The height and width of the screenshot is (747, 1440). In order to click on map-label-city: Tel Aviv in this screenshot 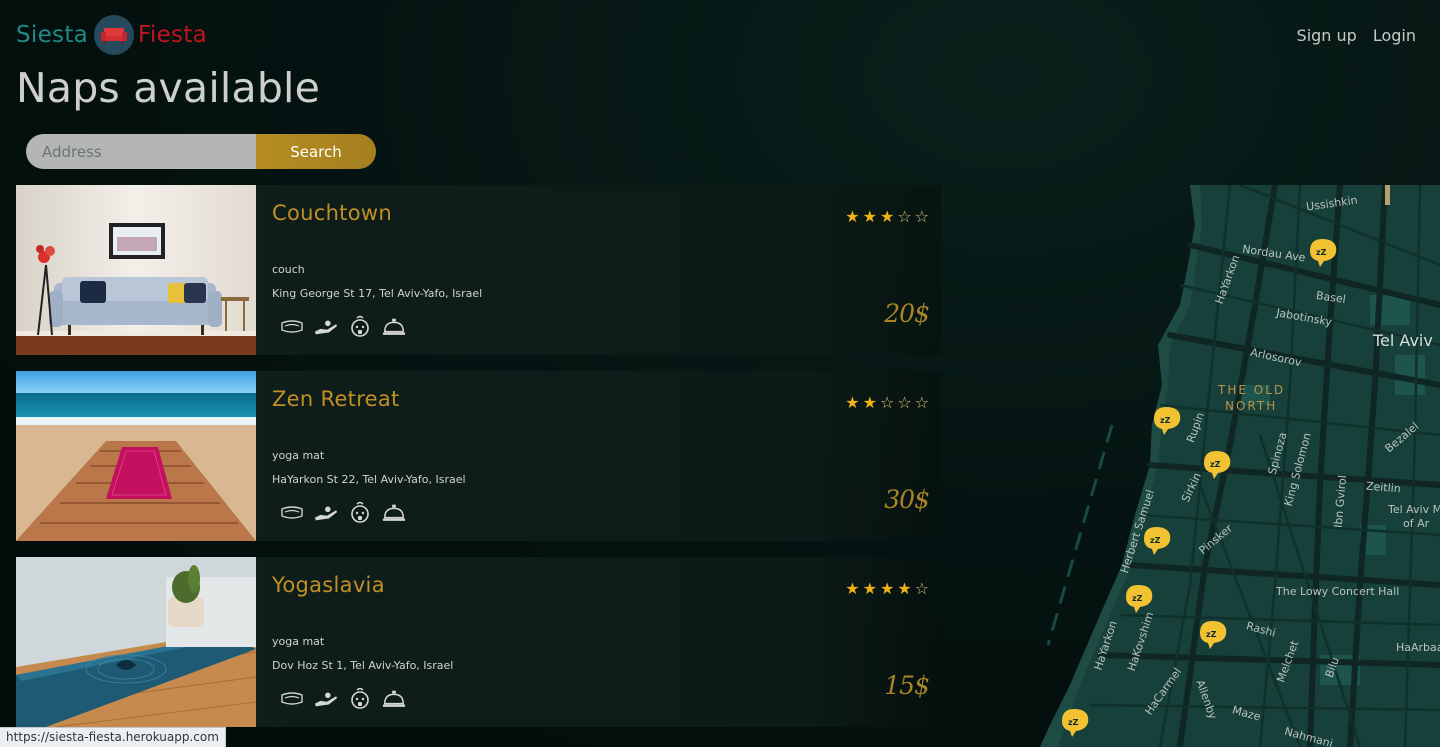, I will do `click(1403, 340)`.